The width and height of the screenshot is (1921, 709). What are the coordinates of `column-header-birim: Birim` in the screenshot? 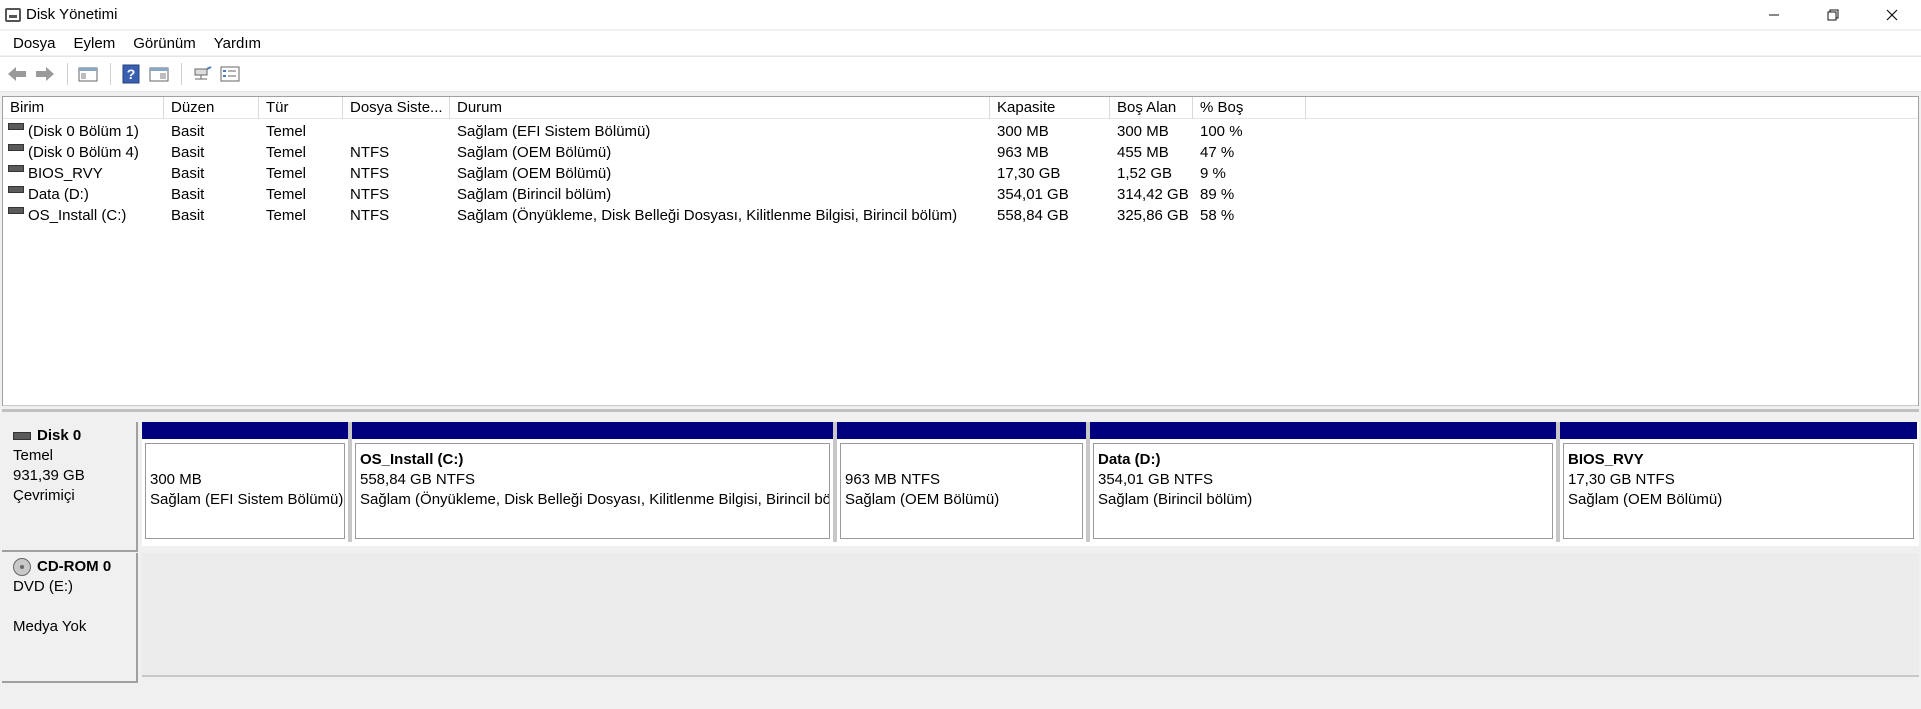 It's located at (83, 108).